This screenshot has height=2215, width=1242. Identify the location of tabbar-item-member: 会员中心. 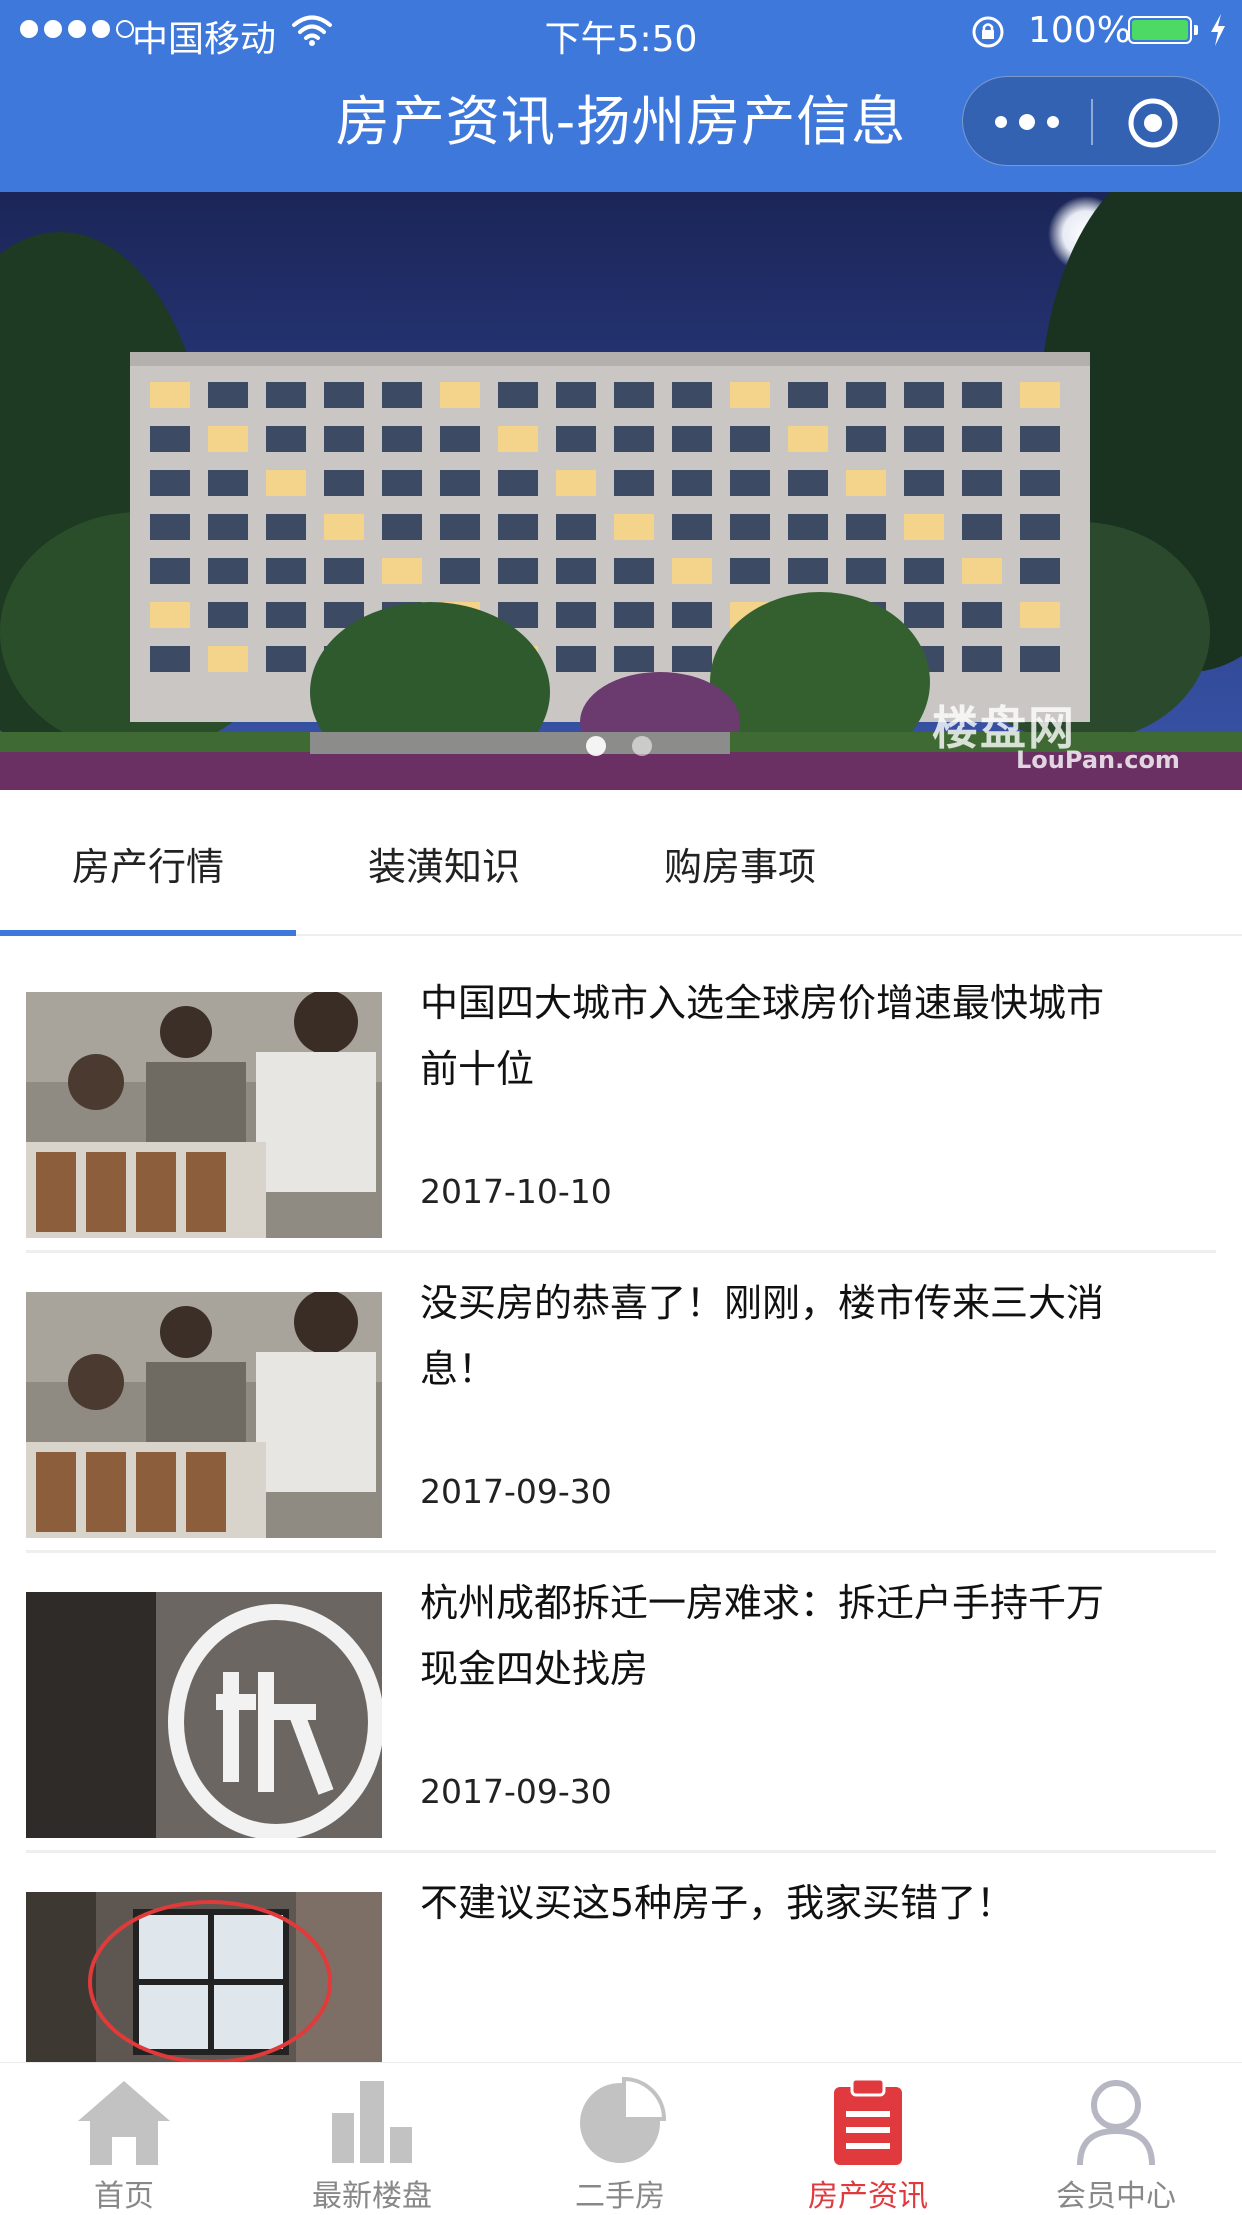
(1116, 2138).